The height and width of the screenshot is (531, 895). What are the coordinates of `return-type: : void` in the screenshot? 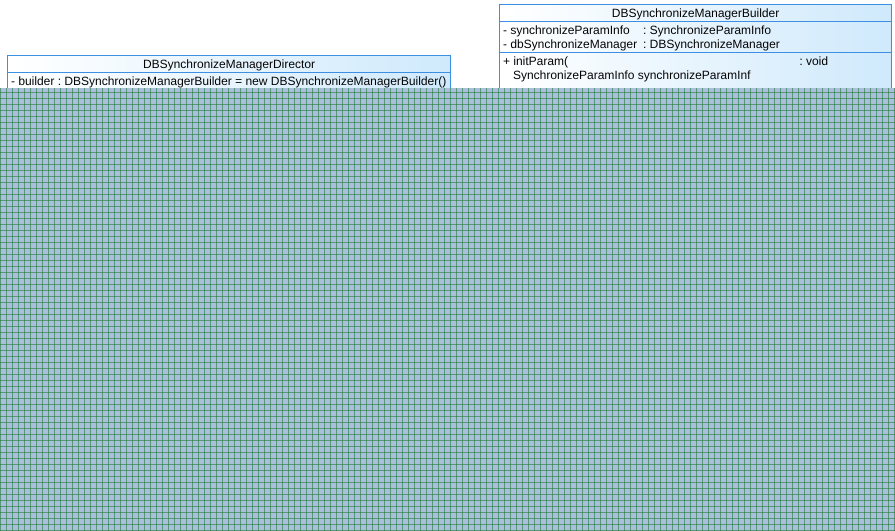 It's located at (813, 61).